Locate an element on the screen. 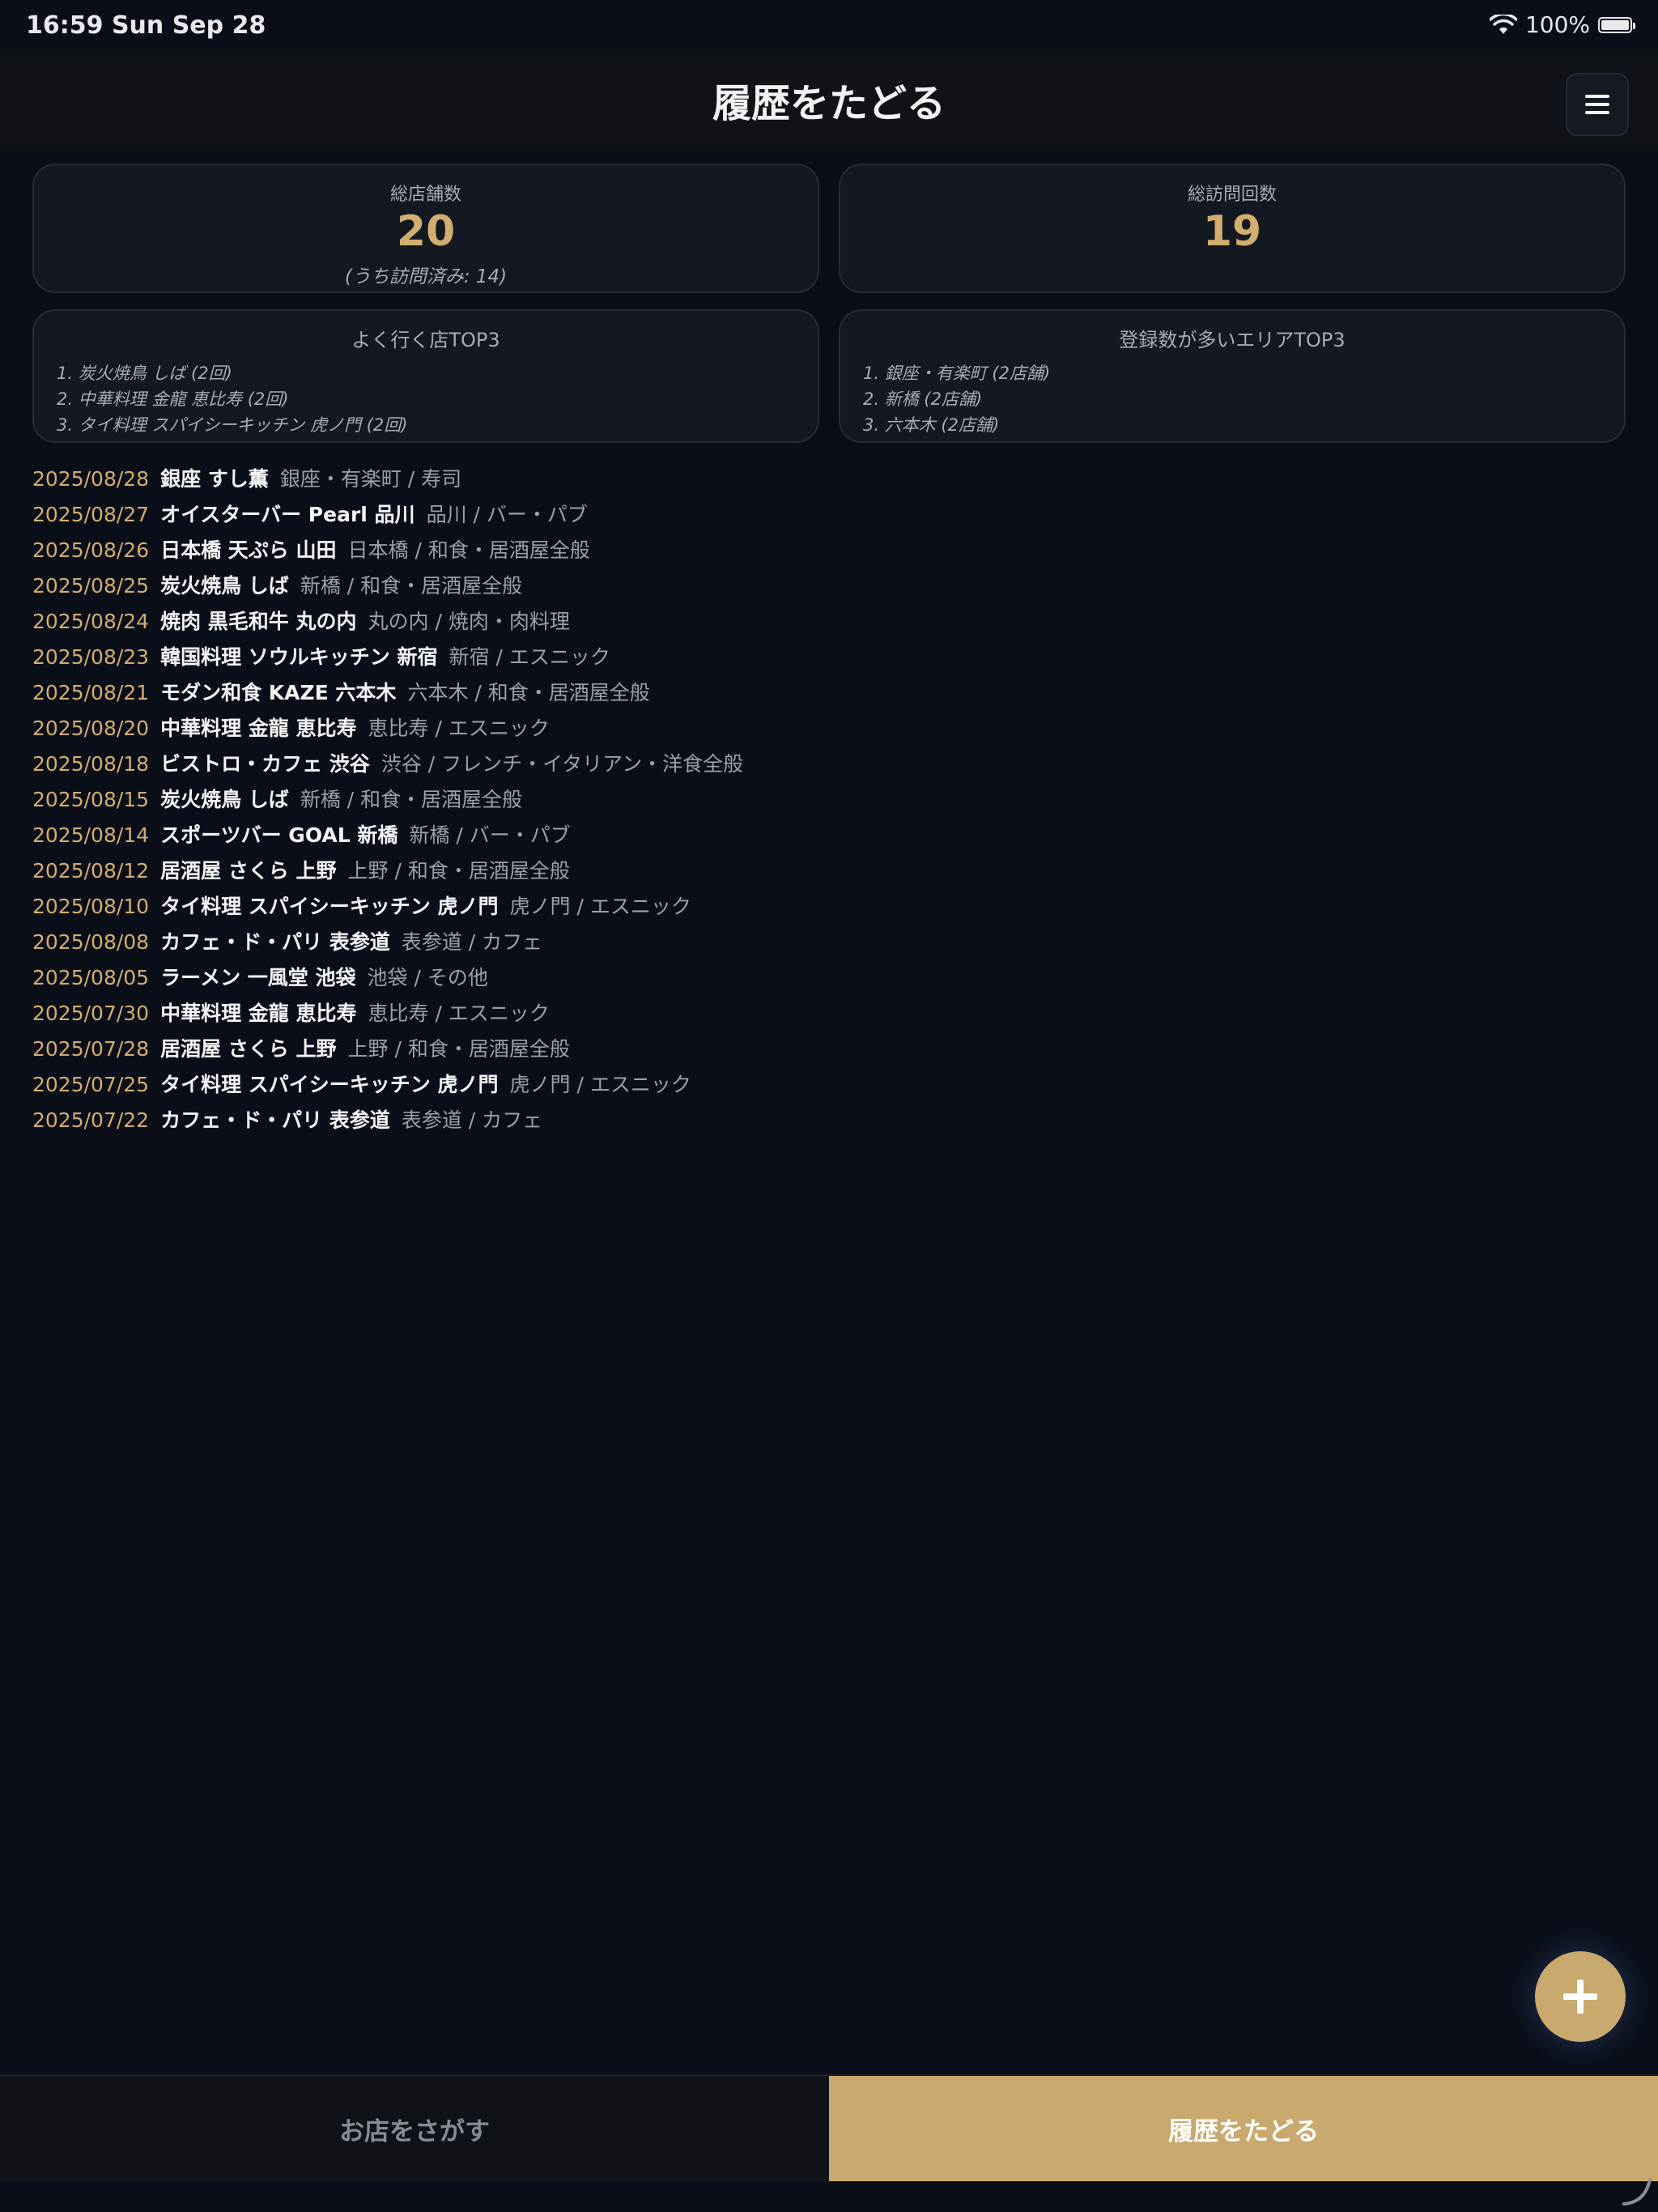  visit-date: 2025/08/12 is located at coordinates (91, 871).